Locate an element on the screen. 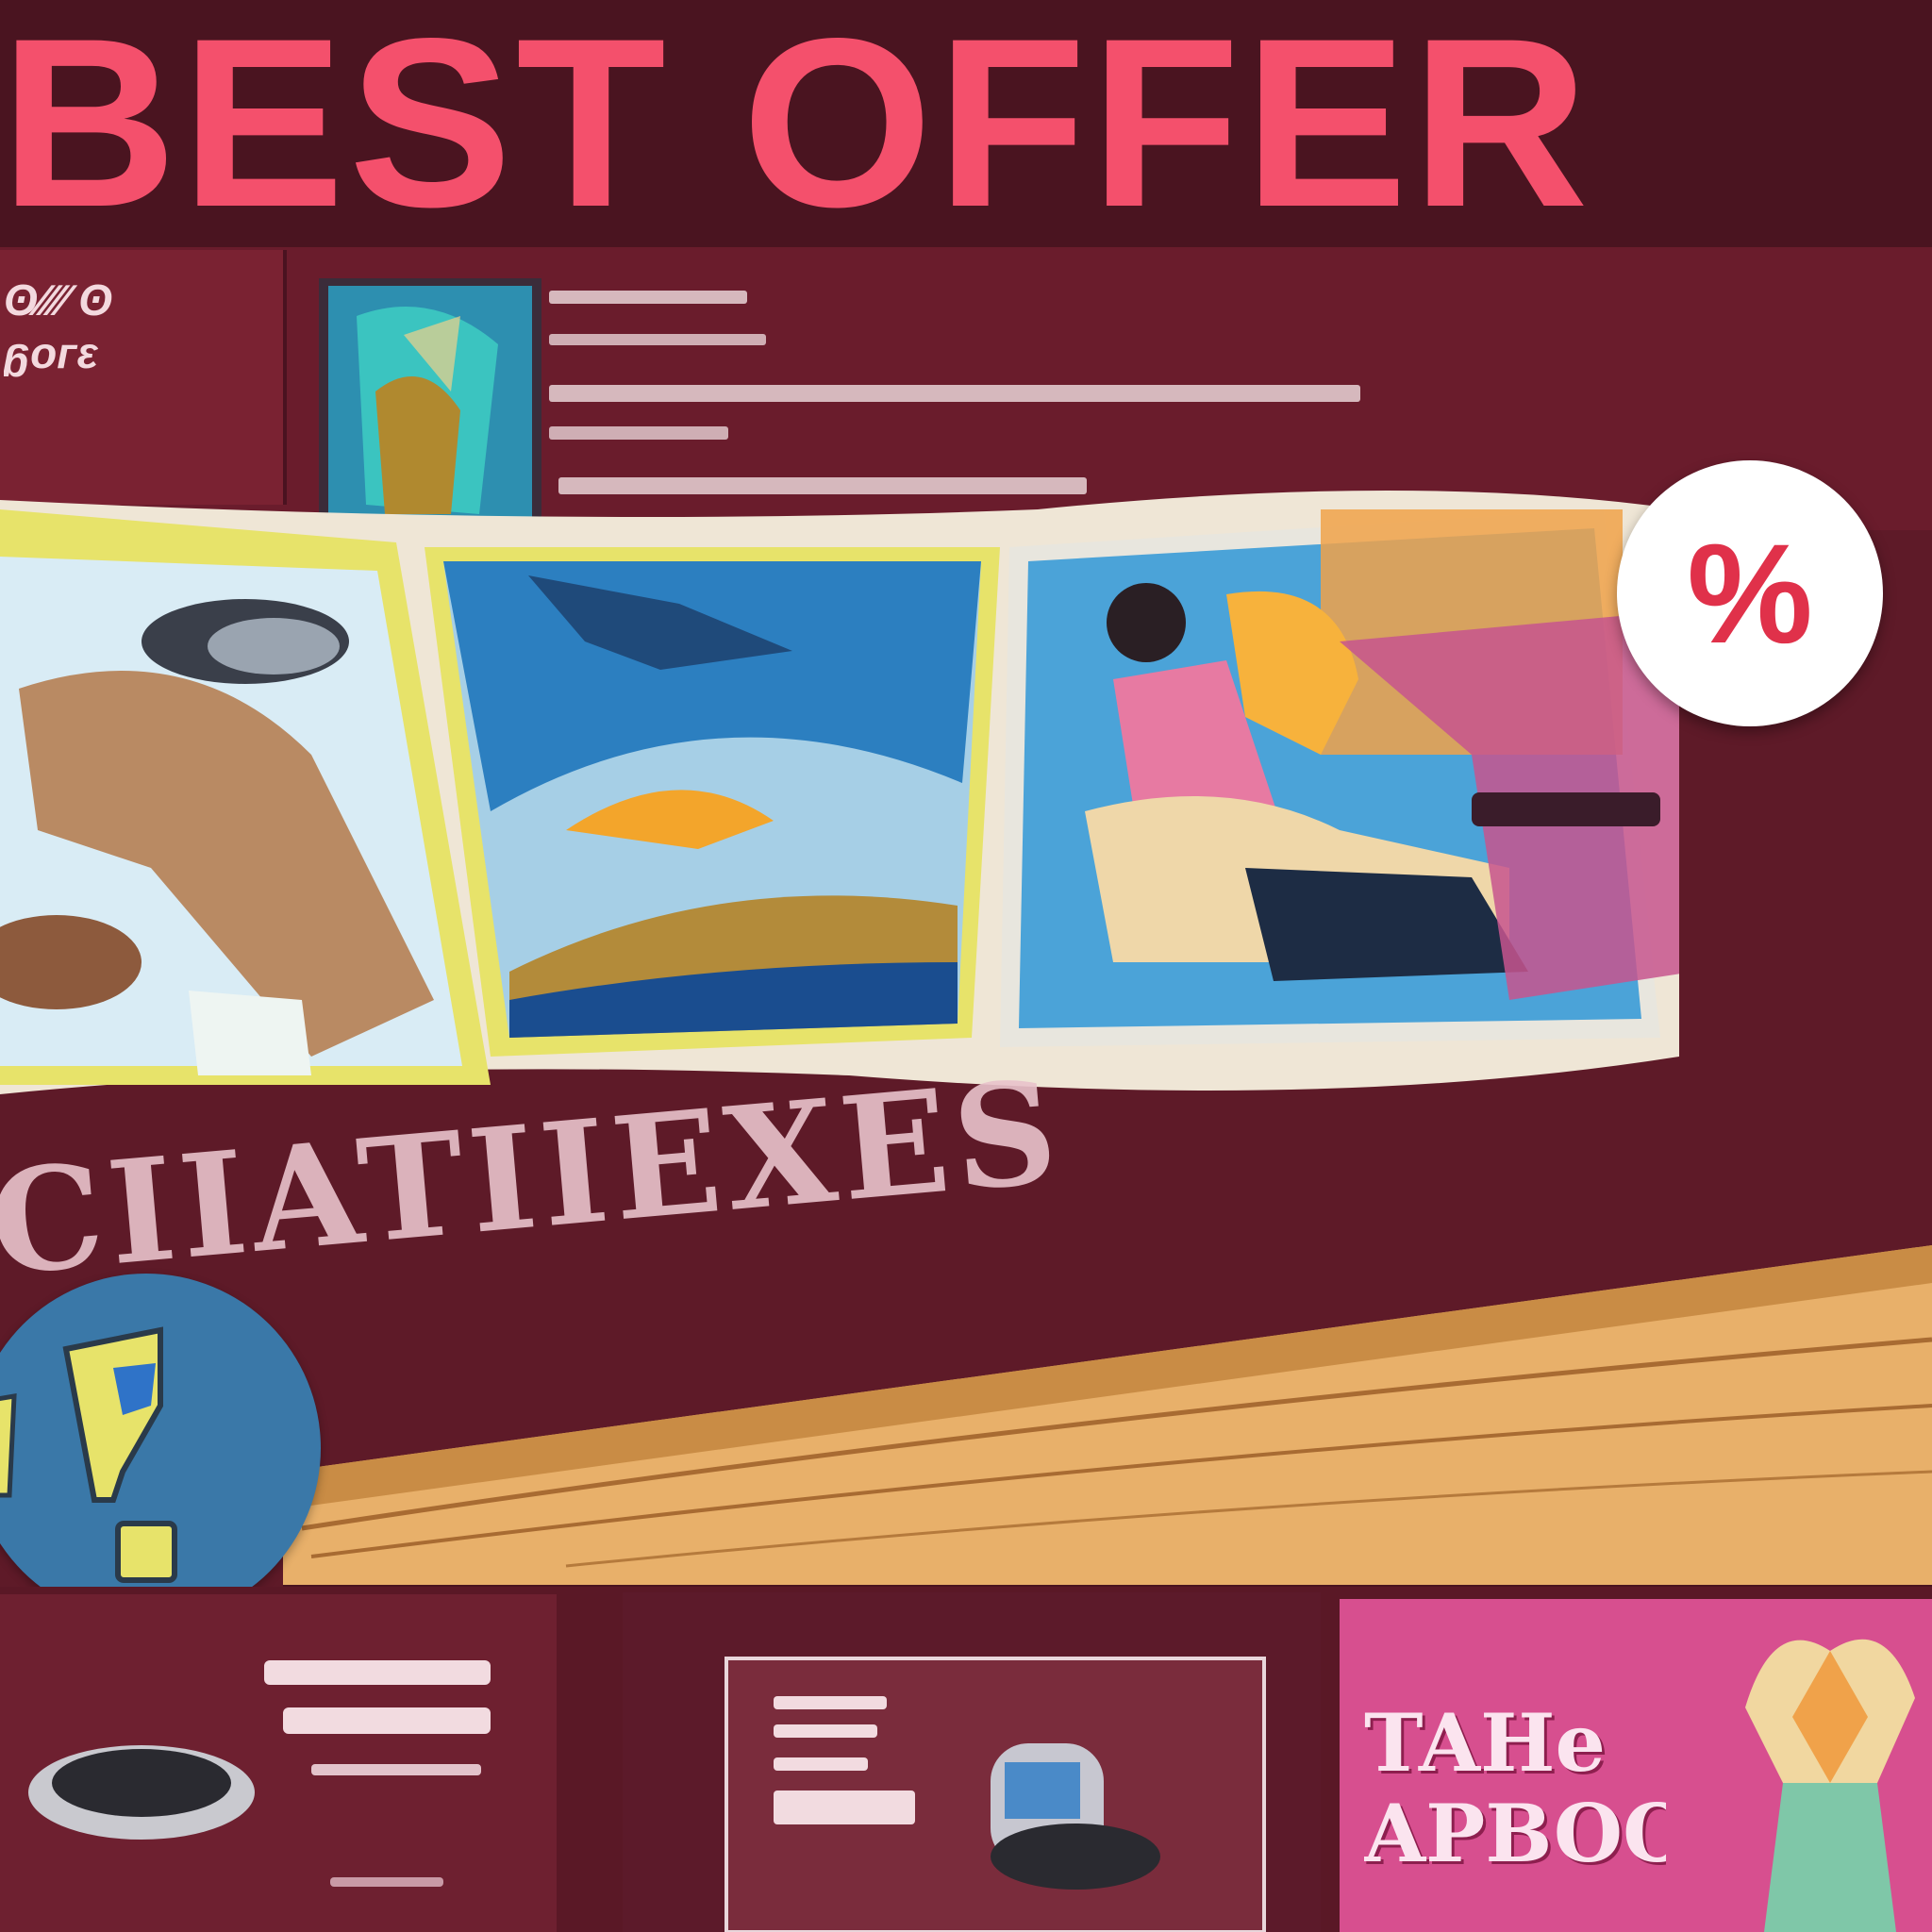 The width and height of the screenshot is (1932, 1932). bottom-card-1-art is located at coordinates (260, 1773).